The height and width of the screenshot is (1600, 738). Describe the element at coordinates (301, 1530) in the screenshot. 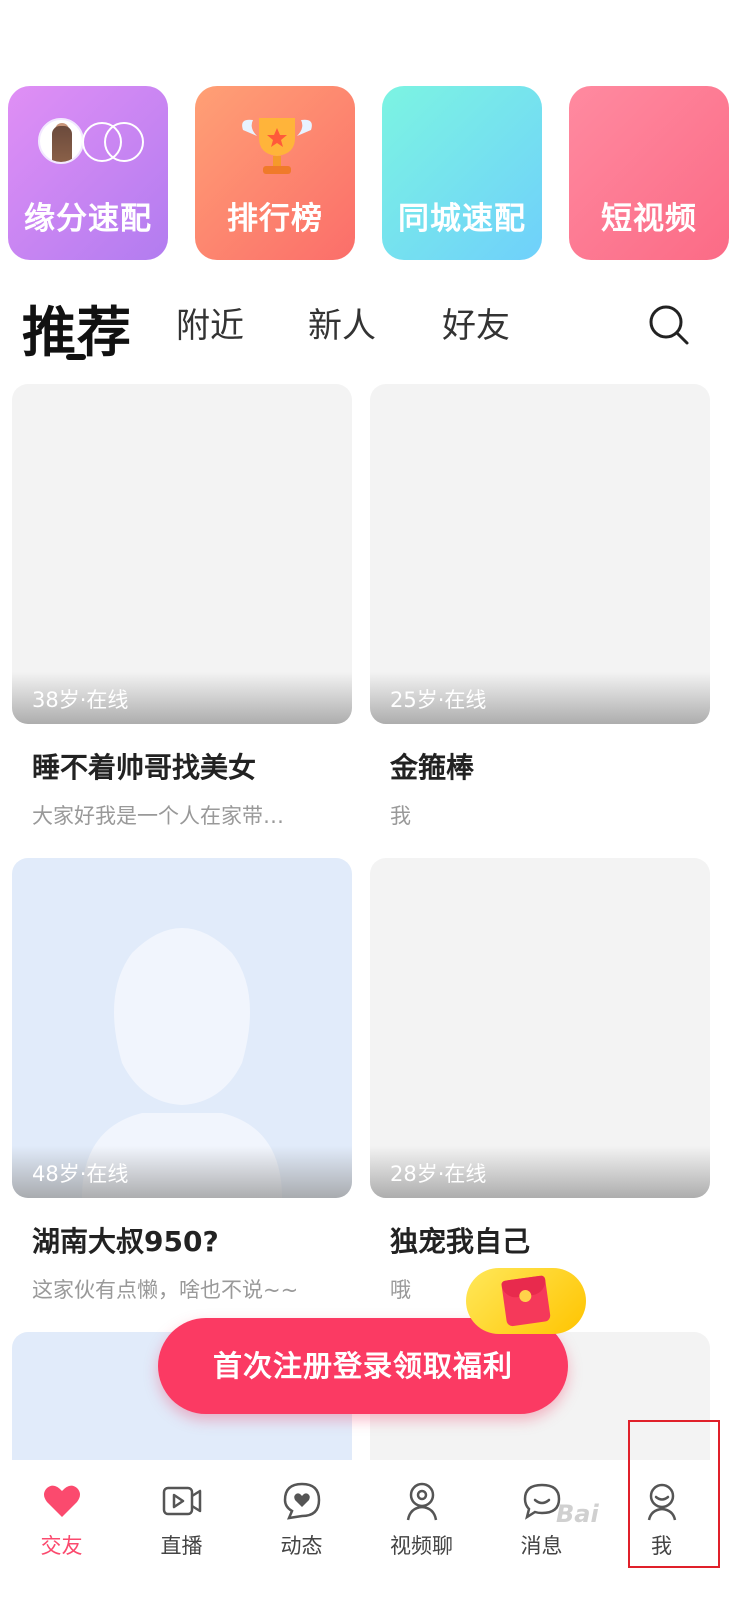

I see `nav-item-moments: 动态` at that location.